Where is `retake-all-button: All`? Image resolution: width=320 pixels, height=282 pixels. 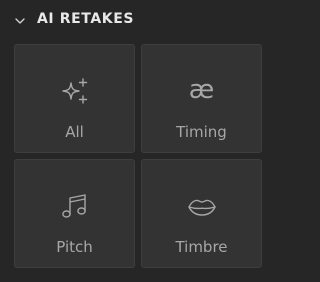 retake-all-button: All is located at coordinates (74, 98).